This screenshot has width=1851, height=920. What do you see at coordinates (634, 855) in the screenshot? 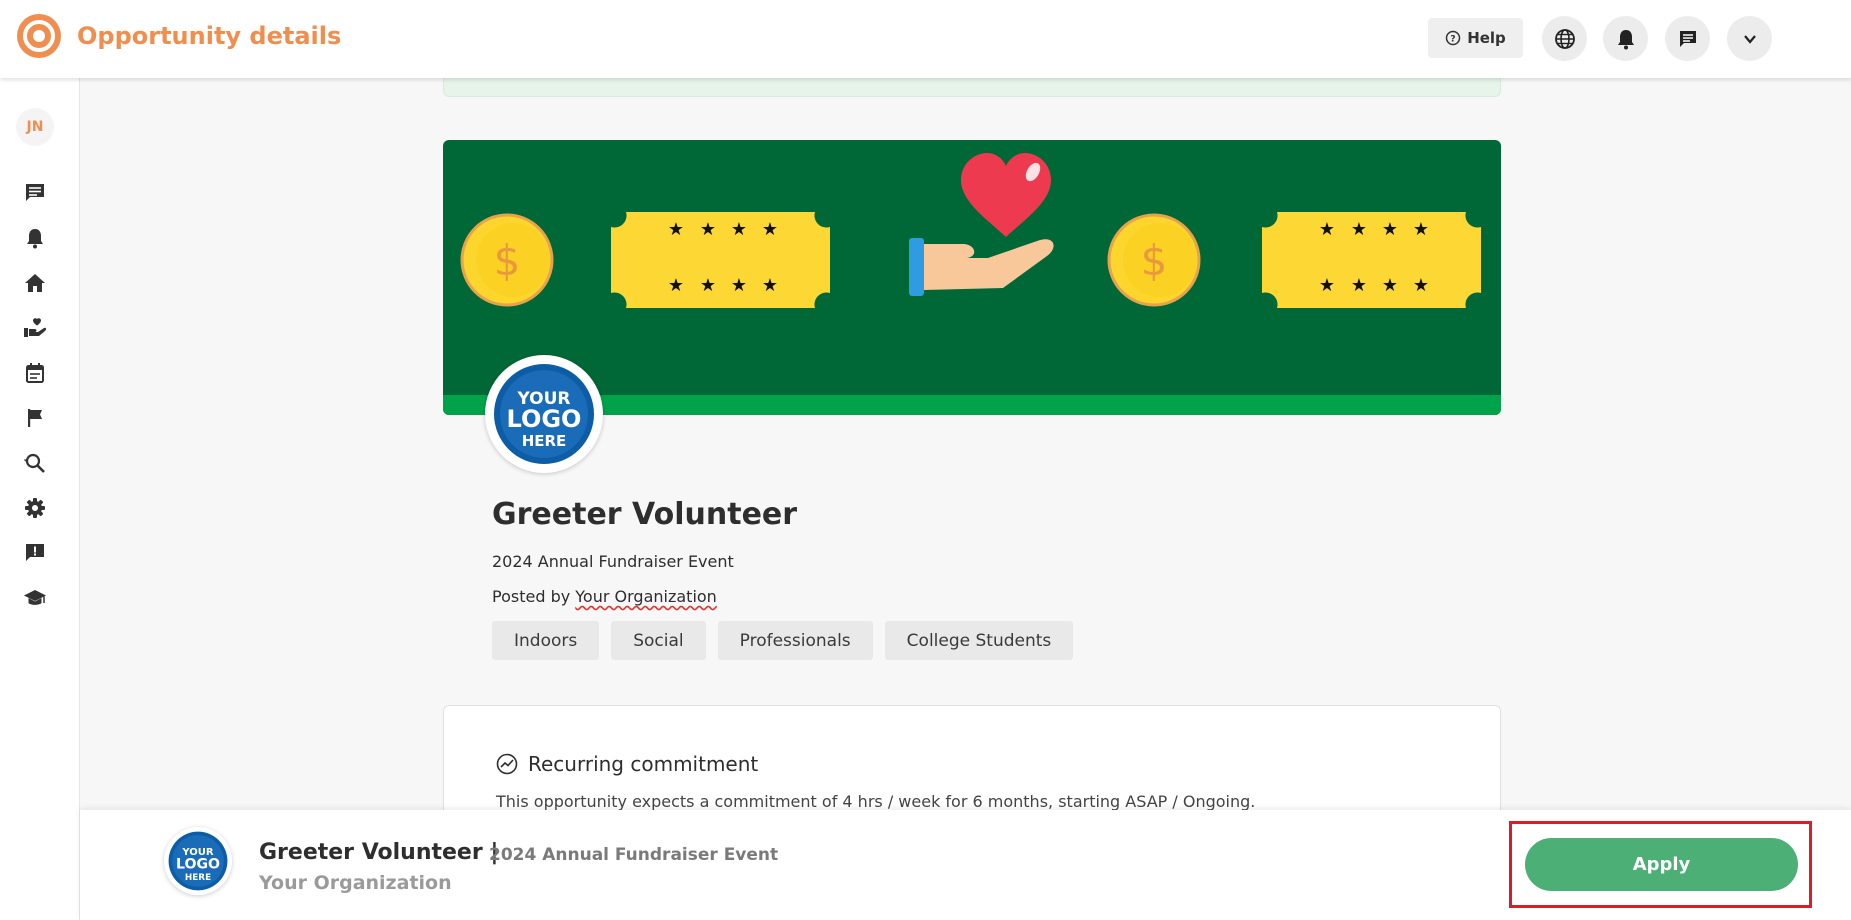
I see `bottom-bar-event: 2024 Annual Fundraiser Event` at bounding box center [634, 855].